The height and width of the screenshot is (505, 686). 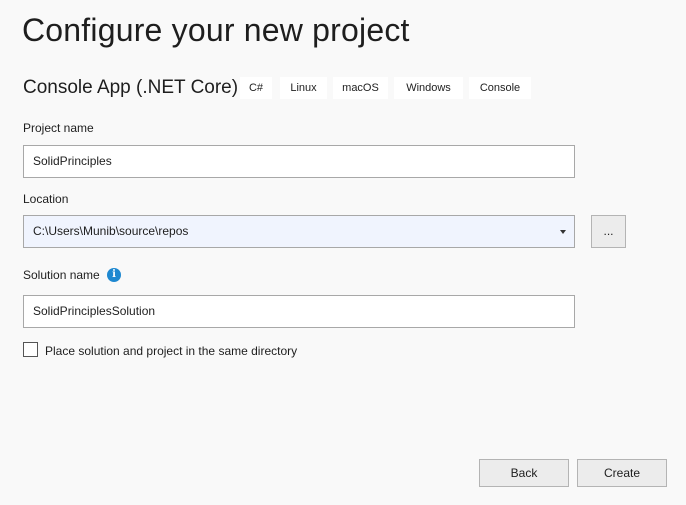 What do you see at coordinates (622, 473) in the screenshot?
I see `create-button: Create` at bounding box center [622, 473].